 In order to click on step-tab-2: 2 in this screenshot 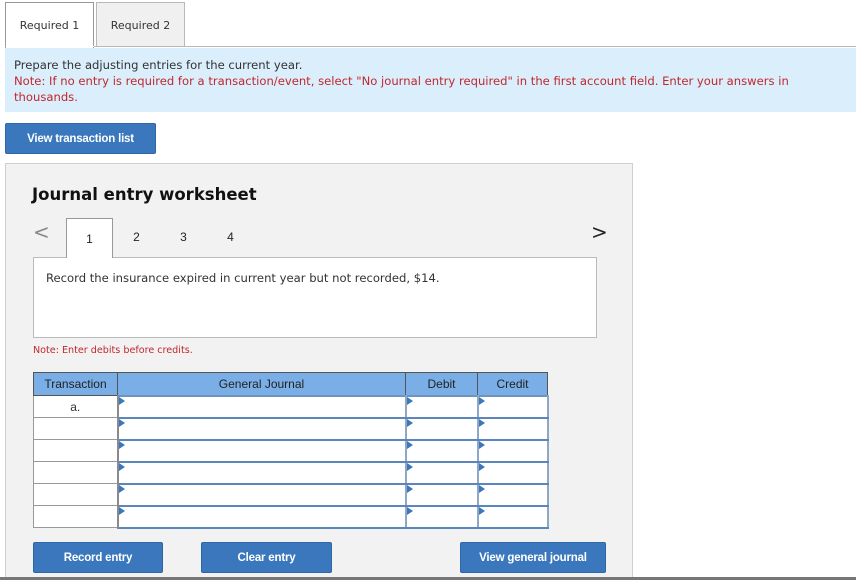, I will do `click(136, 237)`.